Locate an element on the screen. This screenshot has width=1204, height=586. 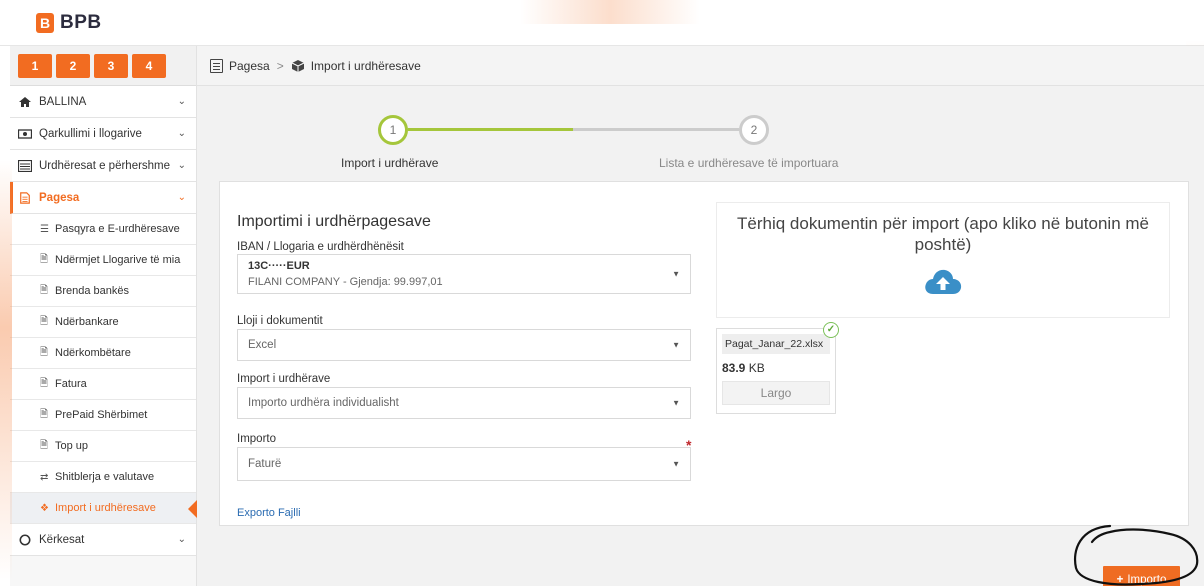
annotation-circle is located at coordinates (1136, 555).